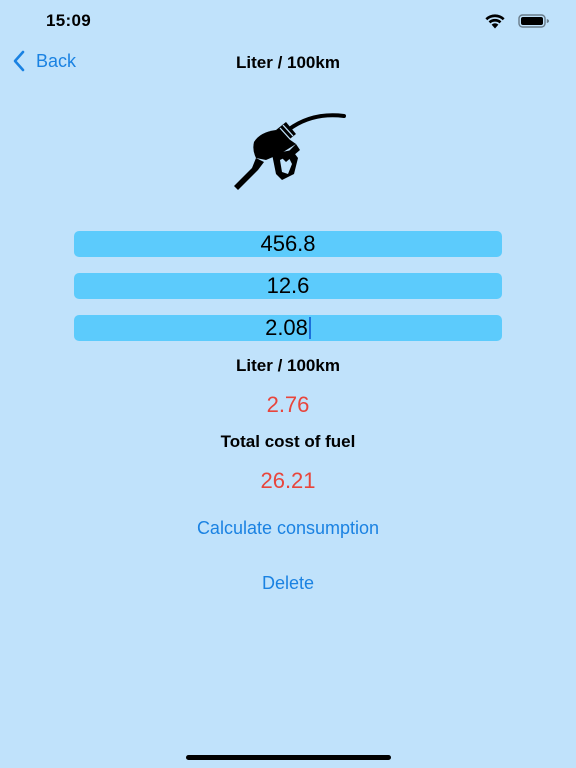 This screenshot has width=576, height=768. Describe the element at coordinates (288, 528) in the screenshot. I see `calculate-consumption-button: Calculate consumption` at that location.